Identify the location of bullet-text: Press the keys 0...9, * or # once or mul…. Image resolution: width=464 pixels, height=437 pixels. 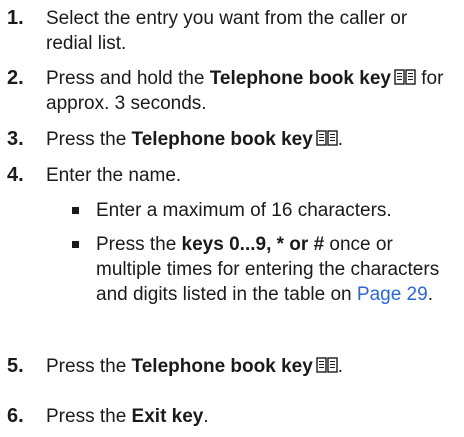
(277, 269).